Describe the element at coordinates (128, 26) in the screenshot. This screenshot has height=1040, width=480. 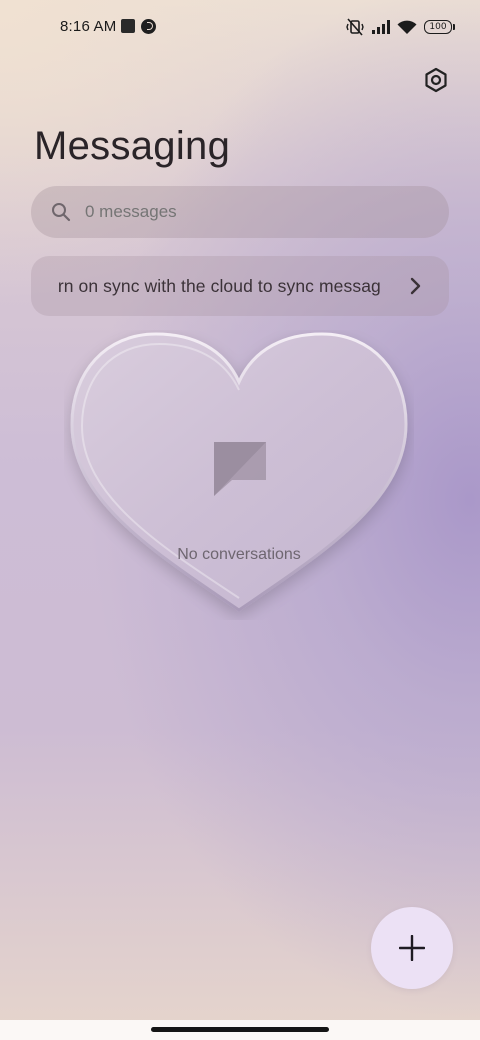
I see `notification-square-icon` at that location.